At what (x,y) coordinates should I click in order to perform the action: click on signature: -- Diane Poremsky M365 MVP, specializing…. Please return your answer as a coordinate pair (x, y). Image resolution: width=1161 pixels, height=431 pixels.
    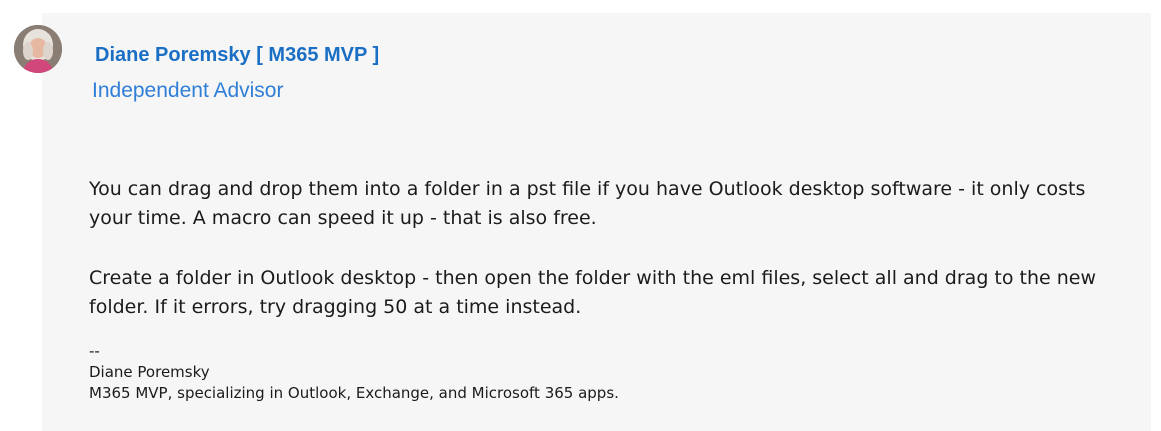
    Looking at the image, I should click on (354, 372).